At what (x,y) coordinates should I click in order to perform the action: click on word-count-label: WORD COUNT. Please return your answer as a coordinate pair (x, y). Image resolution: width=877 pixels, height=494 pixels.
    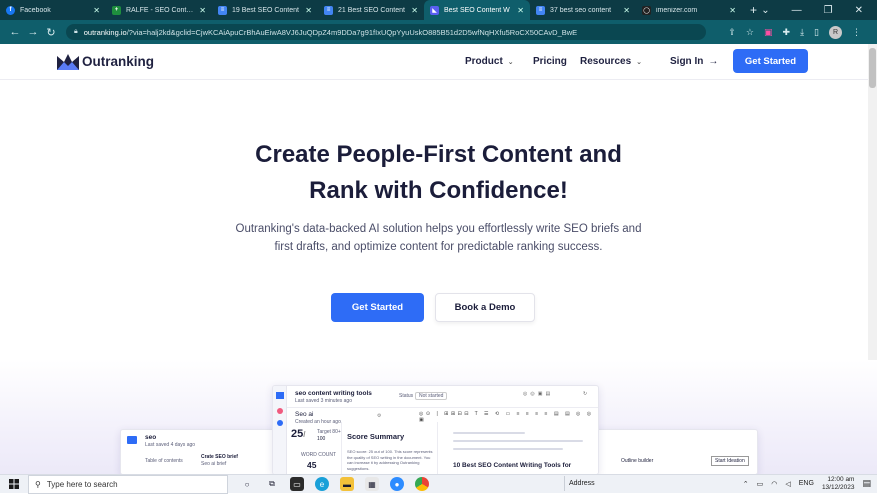
    Looking at the image, I should click on (318, 455).